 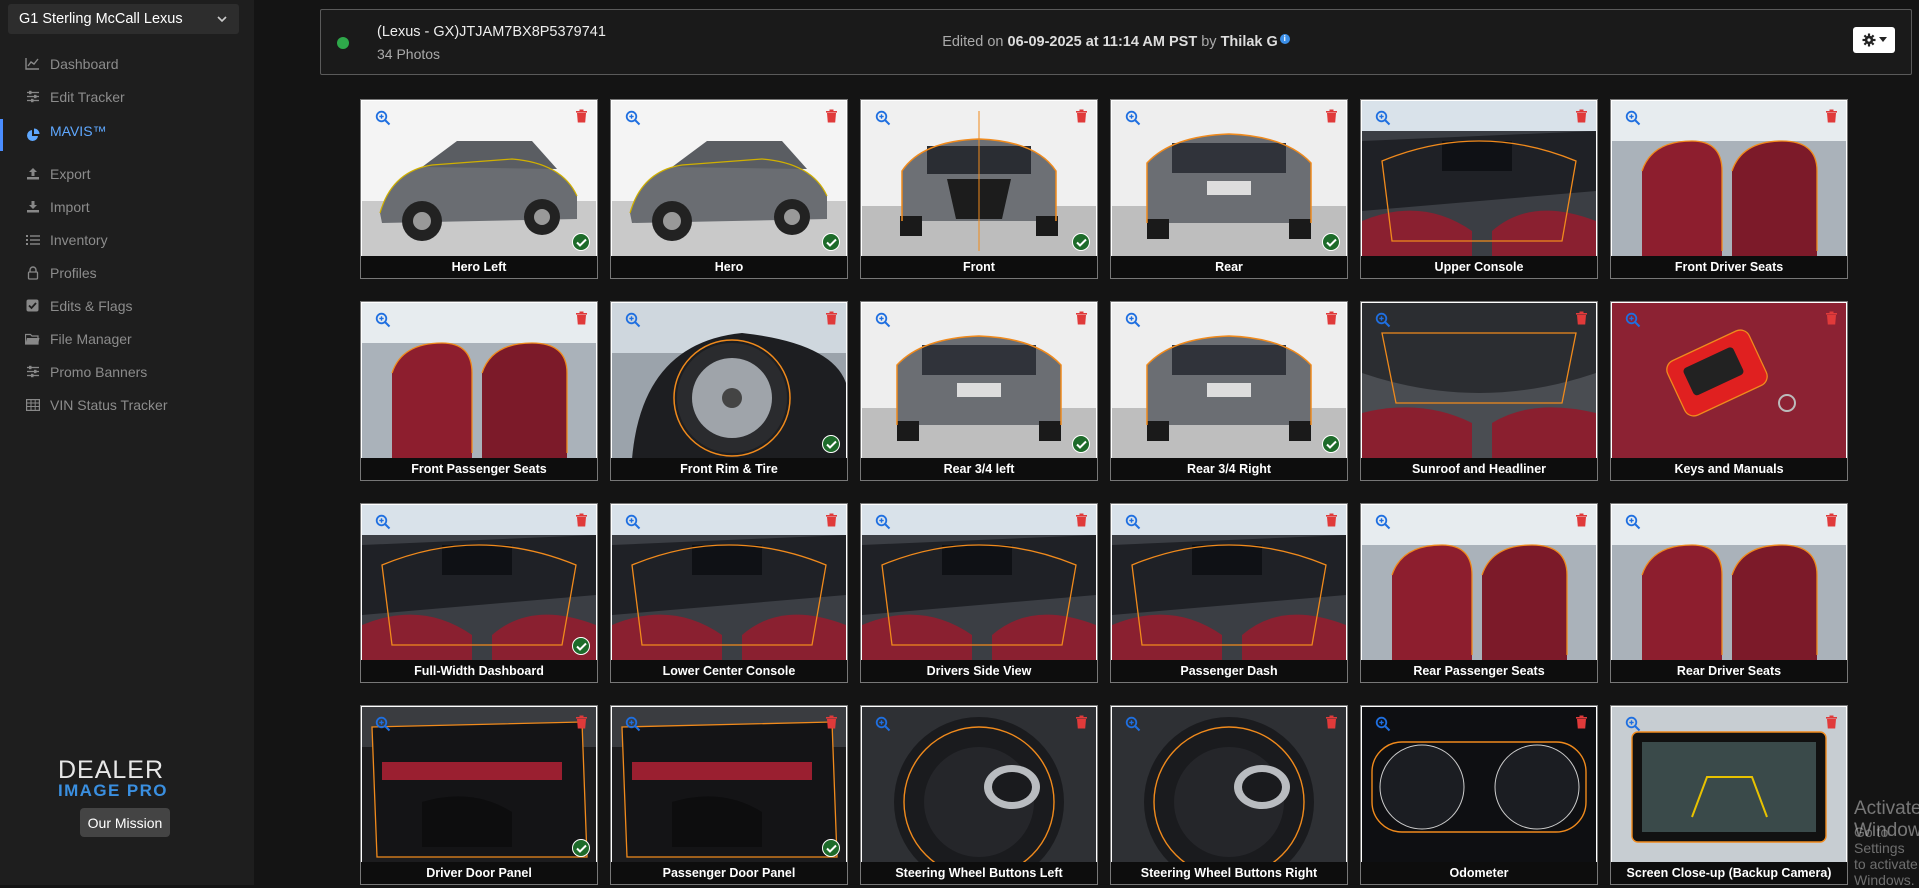 I want to click on photo-tile: Hero Left, so click(x=479, y=189).